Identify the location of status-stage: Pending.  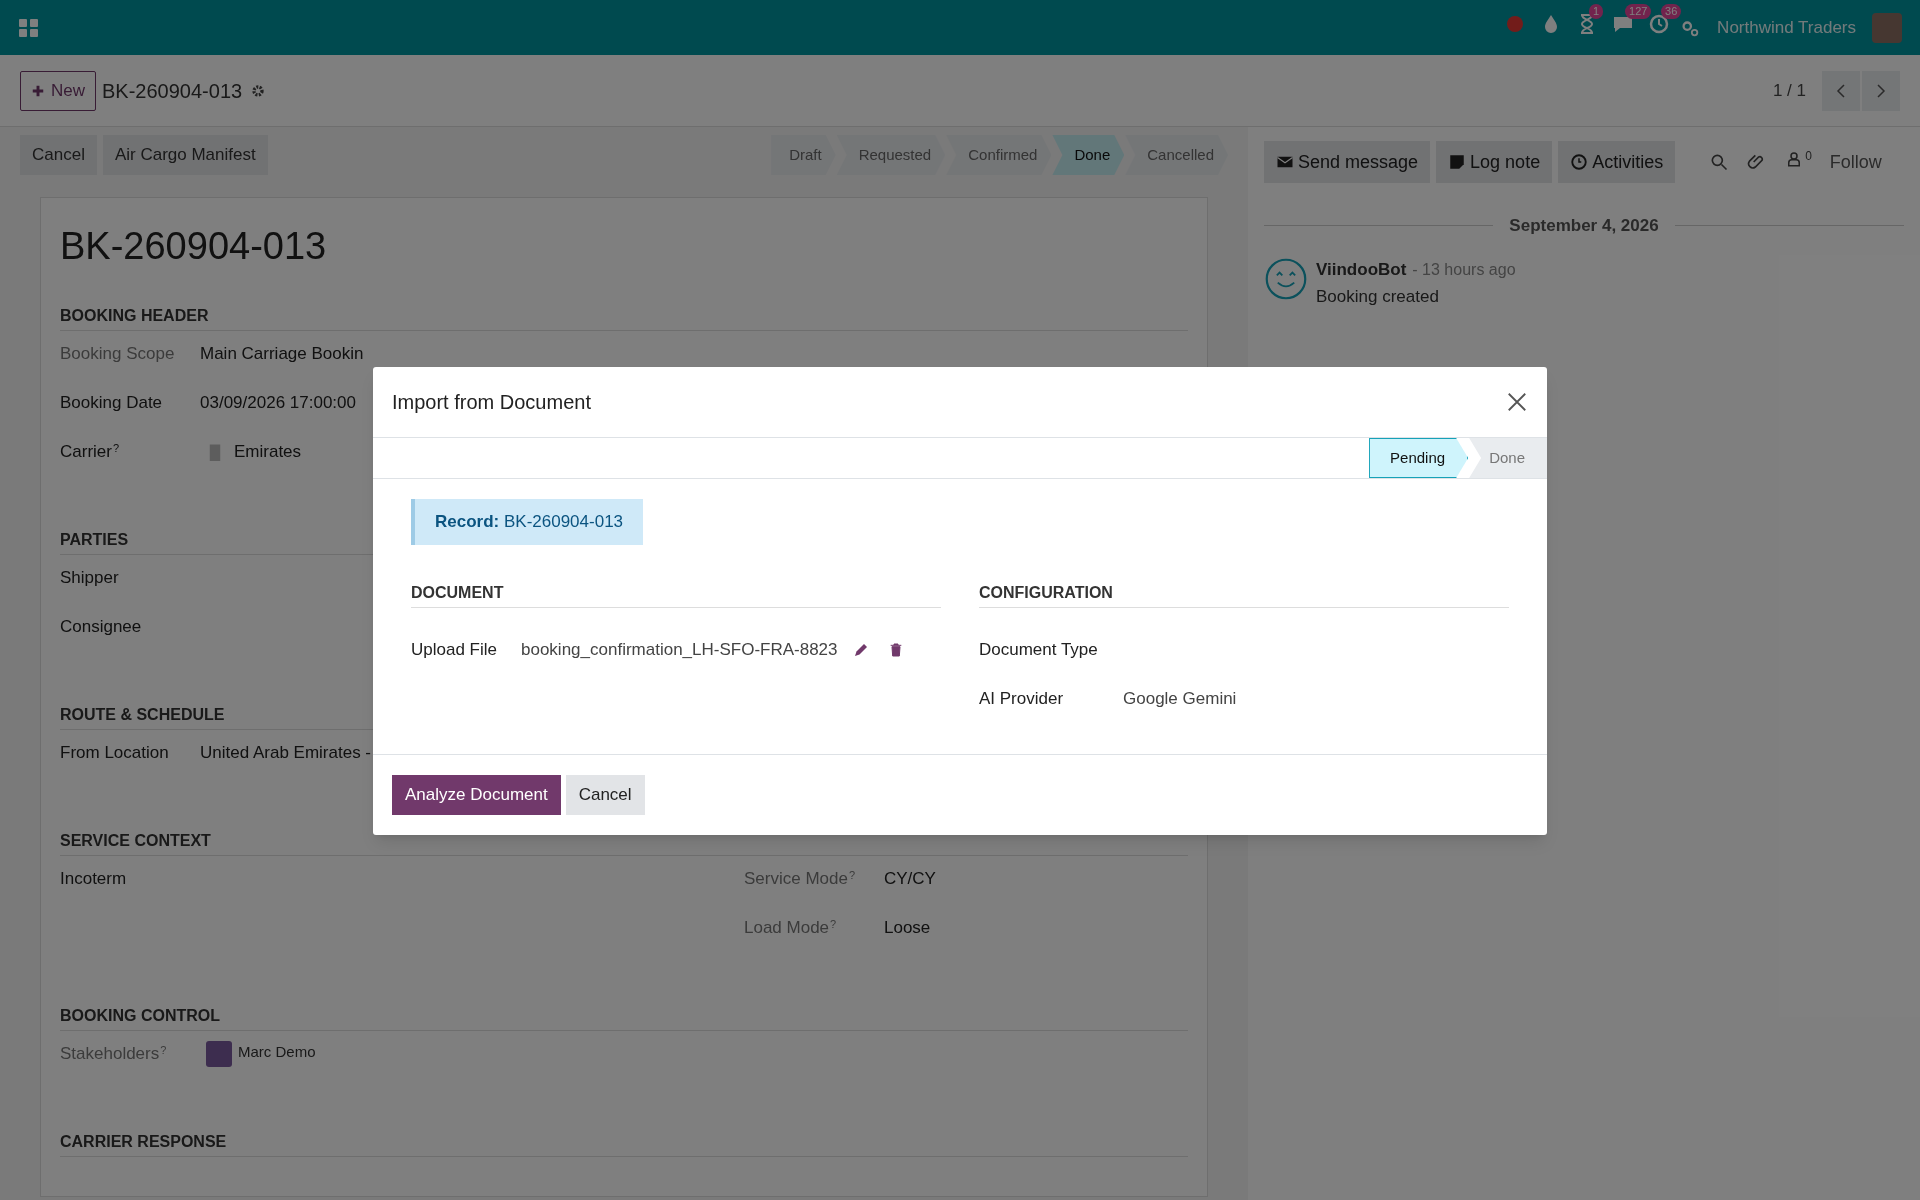
(1419, 458).